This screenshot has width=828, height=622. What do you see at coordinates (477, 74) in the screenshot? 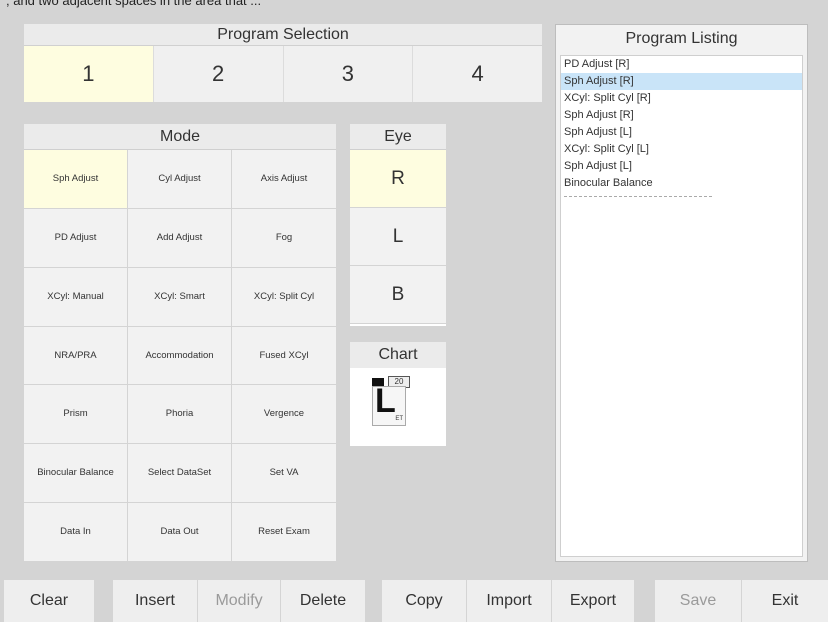
I see `program-4-button: 4` at bounding box center [477, 74].